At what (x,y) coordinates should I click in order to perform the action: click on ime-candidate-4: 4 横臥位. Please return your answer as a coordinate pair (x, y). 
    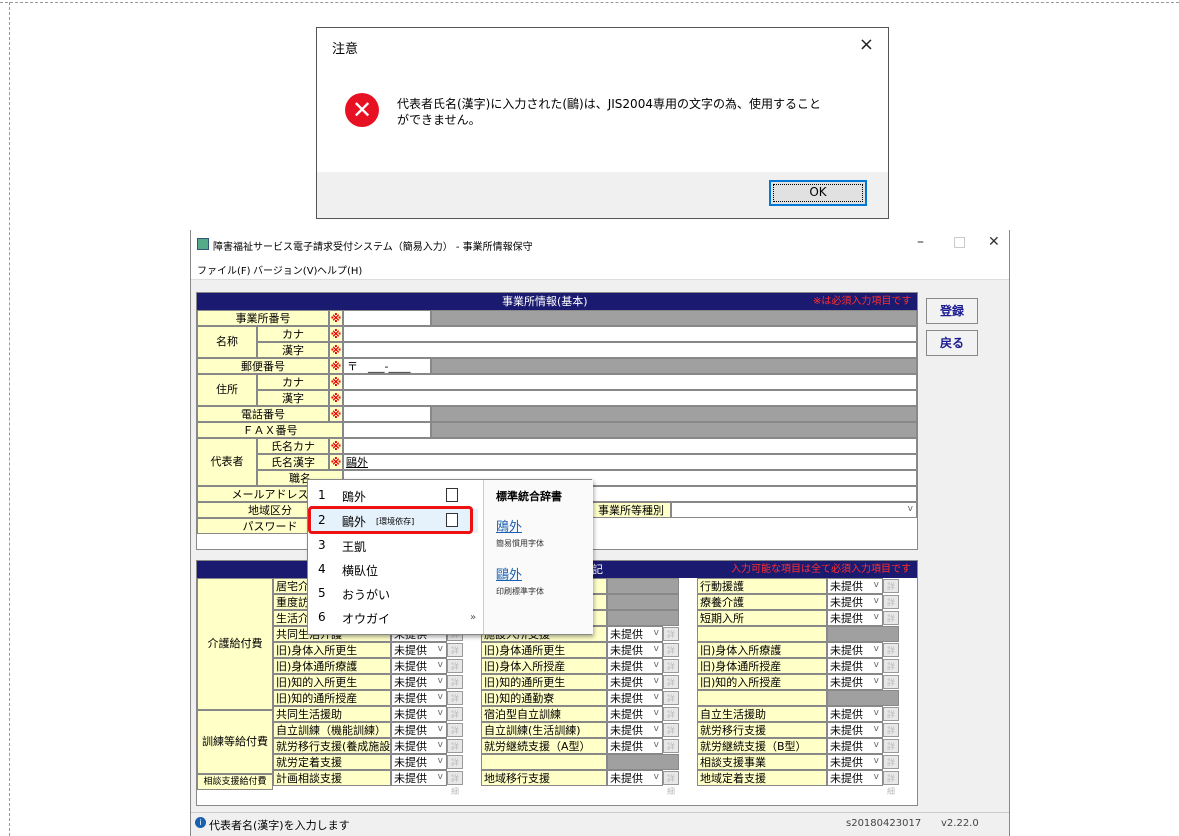
    Looking at the image, I should click on (395, 570).